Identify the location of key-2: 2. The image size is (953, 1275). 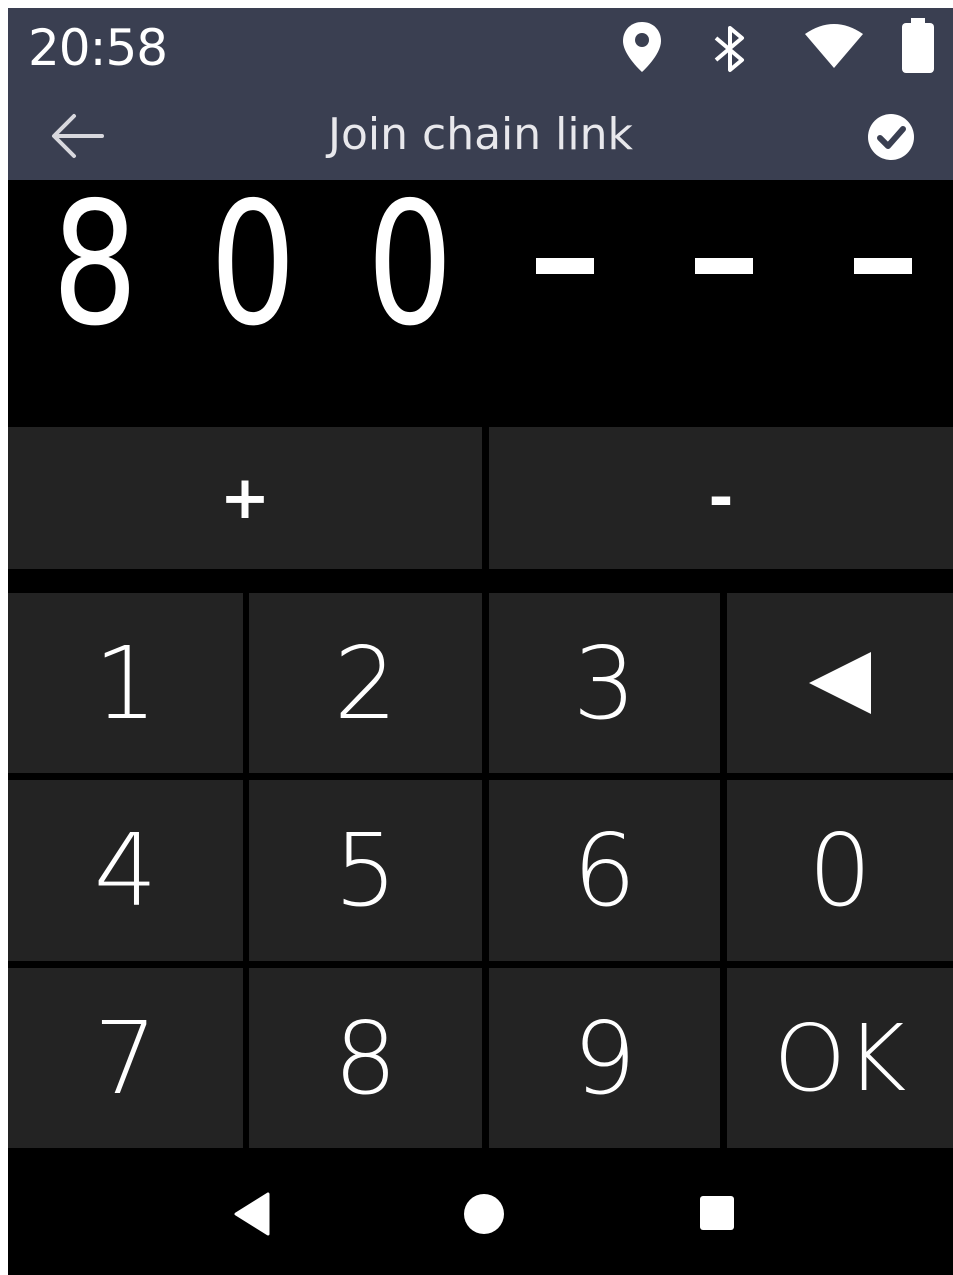
(365, 683).